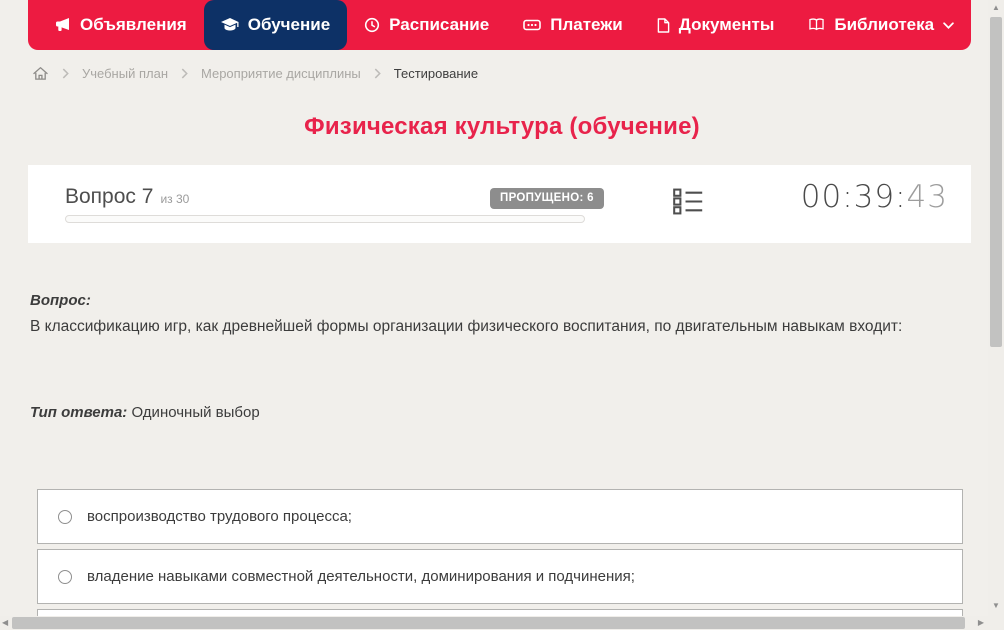 The height and width of the screenshot is (630, 1004). Describe the element at coordinates (175, 199) in the screenshot. I see `question-counter: из 30` at that location.